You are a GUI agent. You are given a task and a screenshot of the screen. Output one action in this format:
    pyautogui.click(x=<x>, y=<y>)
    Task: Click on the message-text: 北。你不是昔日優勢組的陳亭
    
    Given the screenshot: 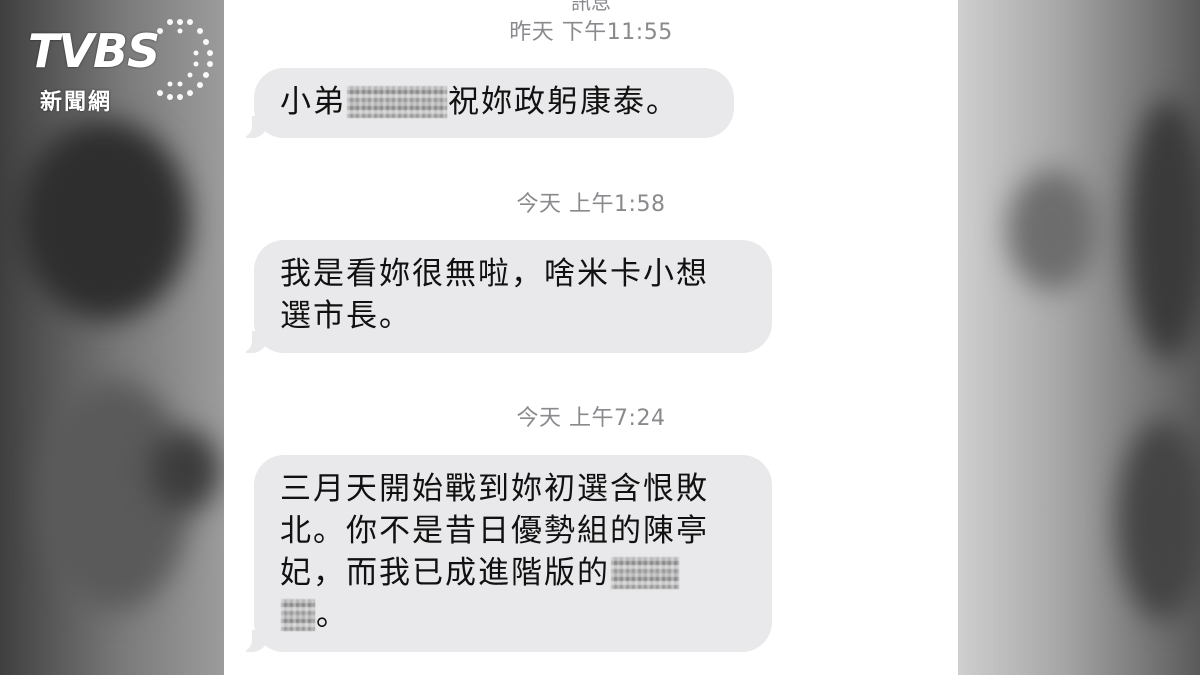 What is the action you would take?
    pyautogui.click(x=494, y=531)
    